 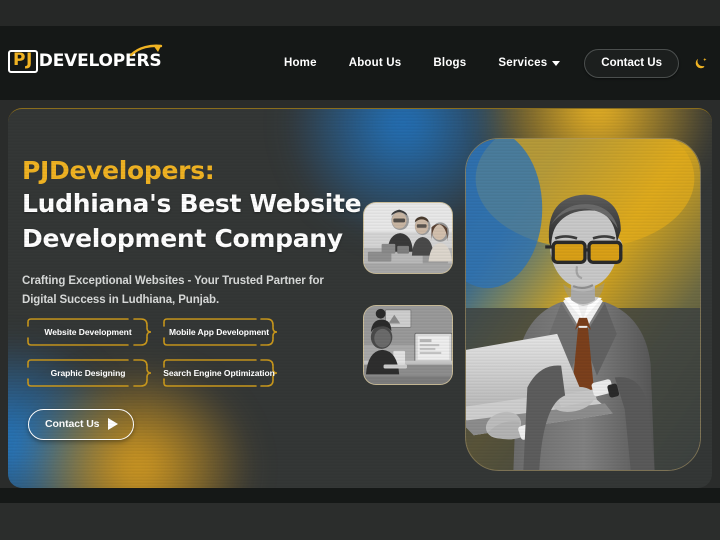 I want to click on nav-item-blogs-label: Blogs, so click(x=450, y=63).